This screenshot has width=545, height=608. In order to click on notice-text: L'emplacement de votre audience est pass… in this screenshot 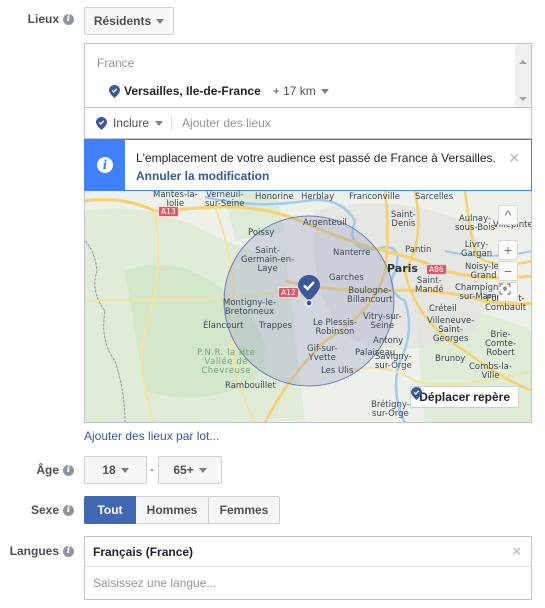, I will do `click(316, 158)`.